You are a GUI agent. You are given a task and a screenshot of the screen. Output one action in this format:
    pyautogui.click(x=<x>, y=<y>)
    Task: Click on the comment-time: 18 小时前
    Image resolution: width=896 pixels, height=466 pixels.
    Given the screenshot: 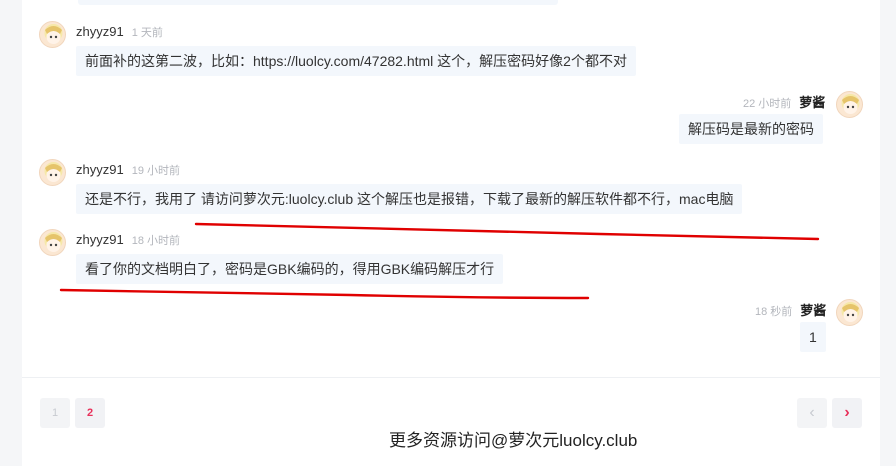 What is the action you would take?
    pyautogui.click(x=155, y=241)
    